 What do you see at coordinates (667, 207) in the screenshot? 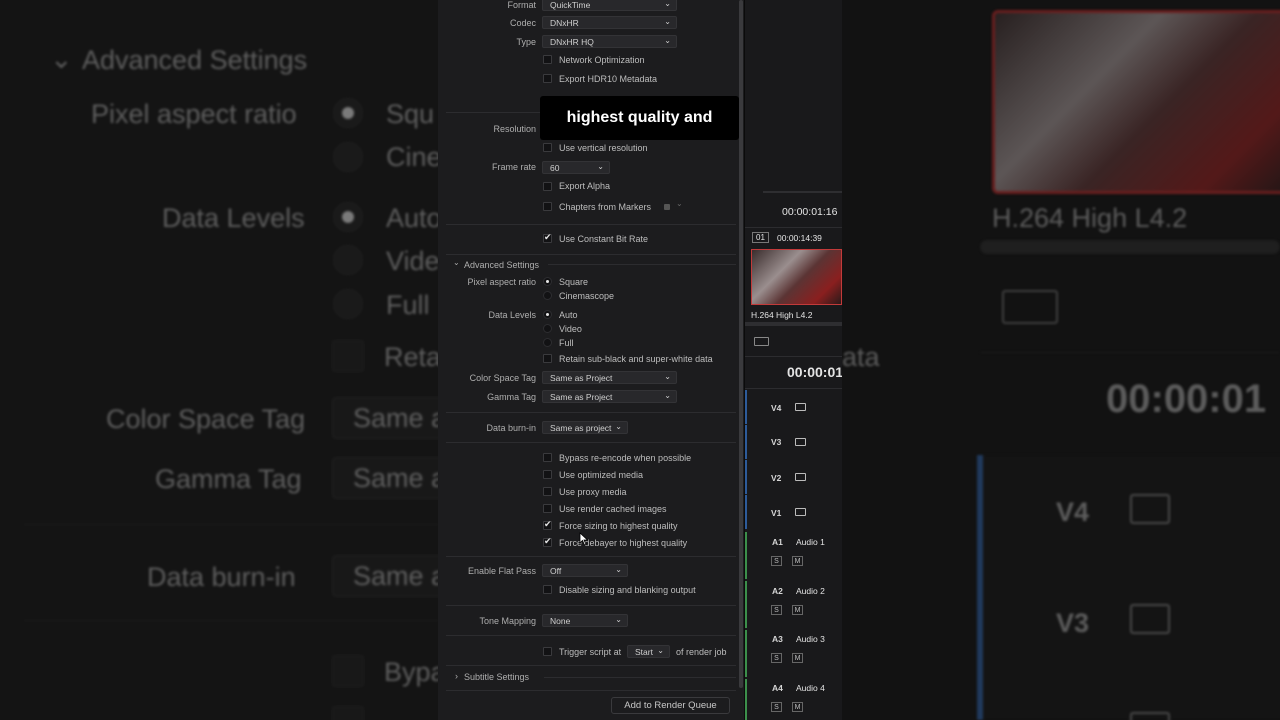
I see `marker-color-icon` at bounding box center [667, 207].